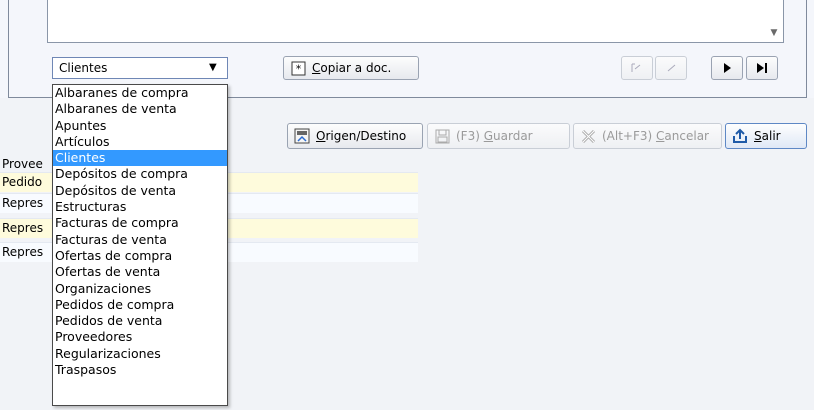 This screenshot has height=410, width=814. Describe the element at coordinates (140, 272) in the screenshot. I see `dropdown-option: Ofertas de venta` at that location.